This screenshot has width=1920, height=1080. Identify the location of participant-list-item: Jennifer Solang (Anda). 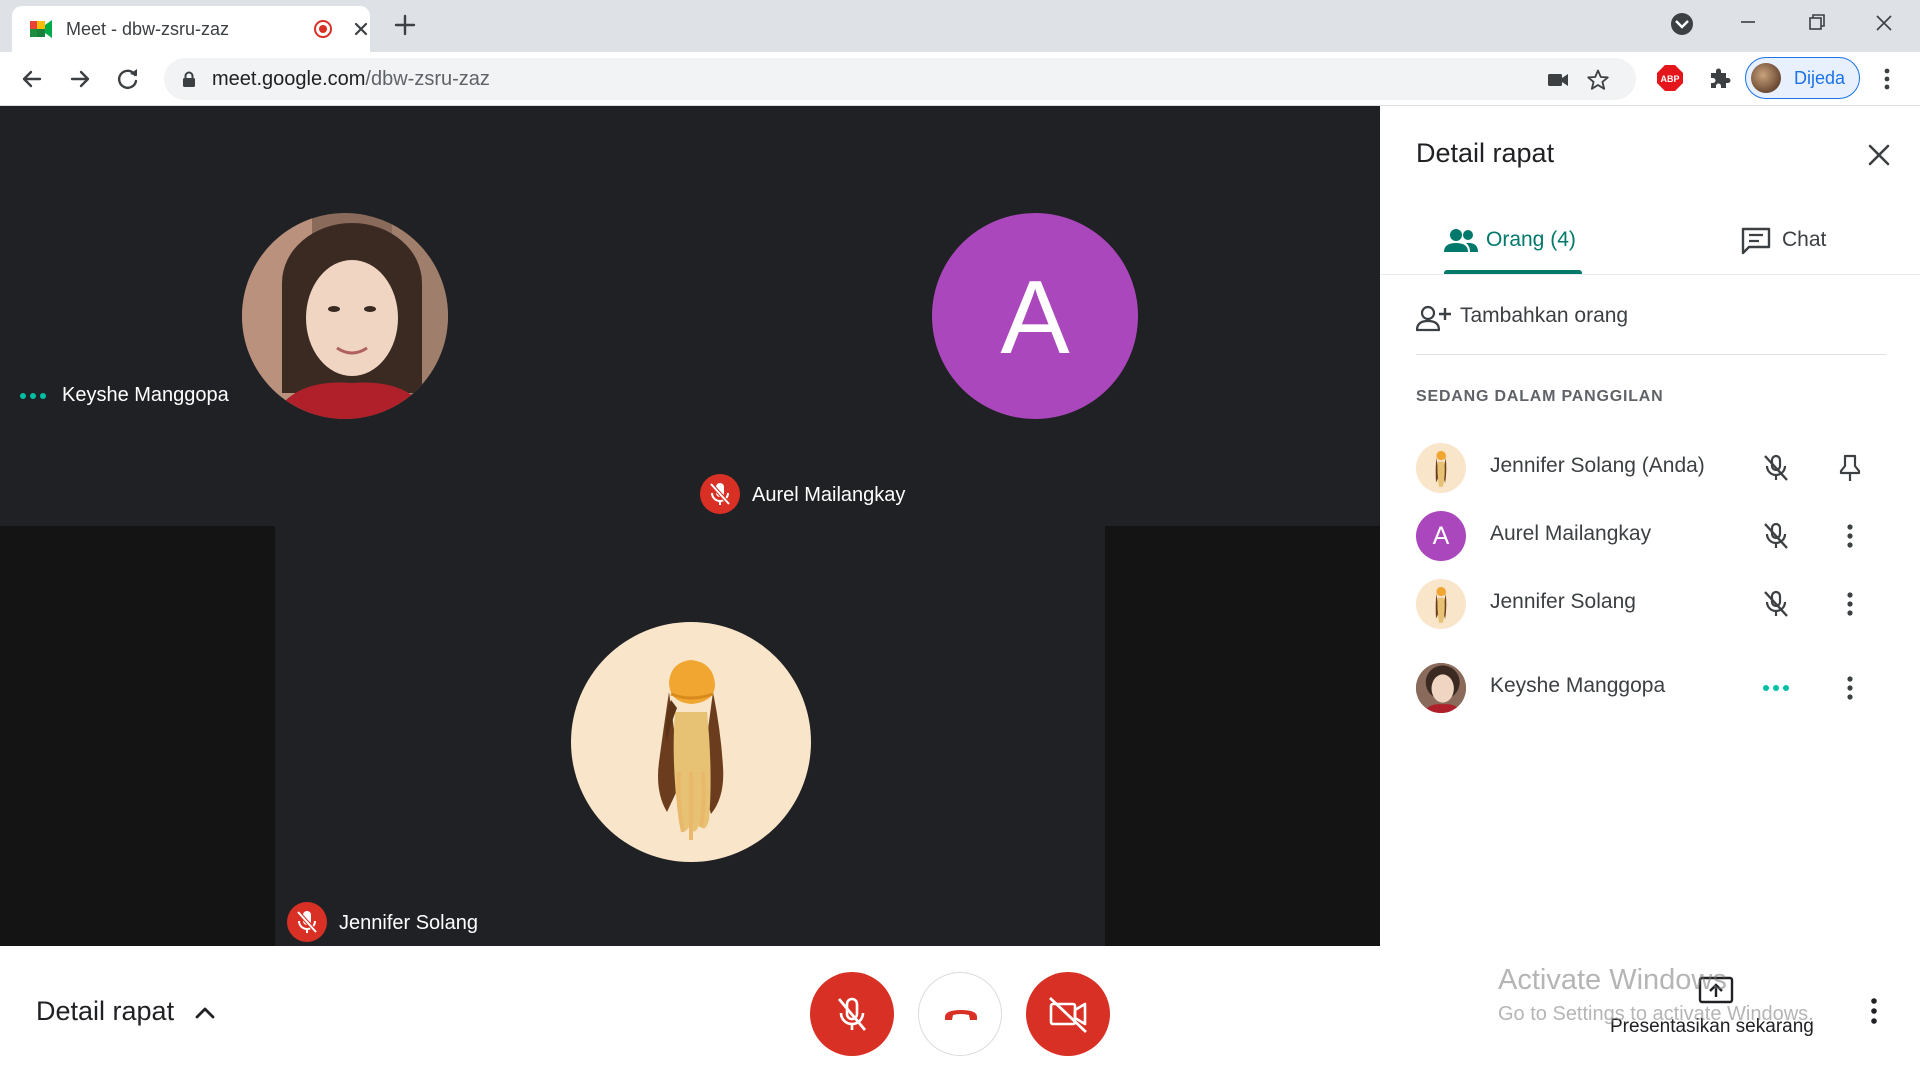
(1656, 468).